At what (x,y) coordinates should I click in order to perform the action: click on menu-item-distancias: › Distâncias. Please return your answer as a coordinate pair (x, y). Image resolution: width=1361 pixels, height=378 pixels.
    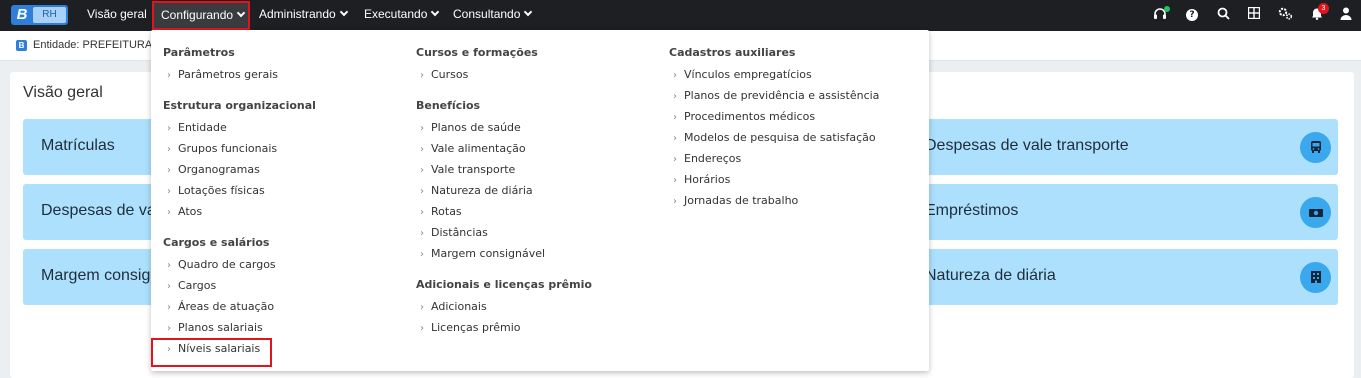
    Looking at the image, I should click on (454, 232).